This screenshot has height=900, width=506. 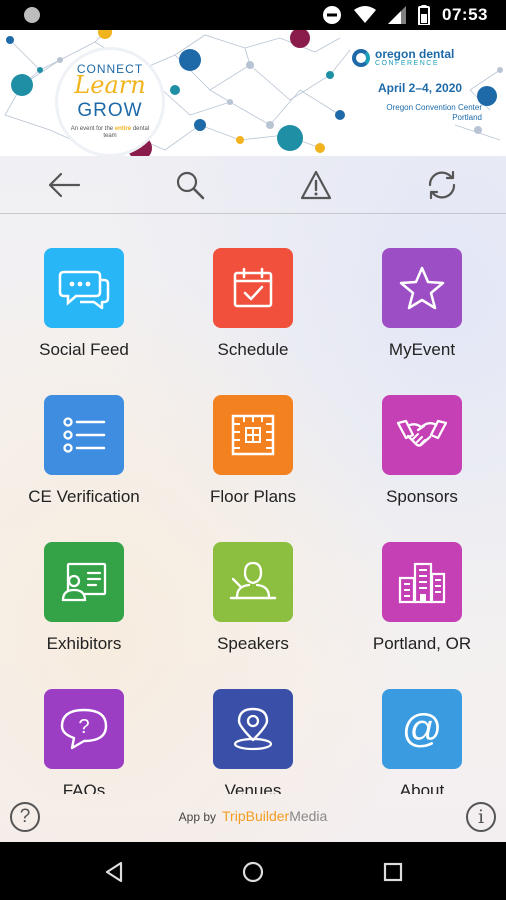 I want to click on tile-faqs: ? FAQs, so click(x=84, y=741).